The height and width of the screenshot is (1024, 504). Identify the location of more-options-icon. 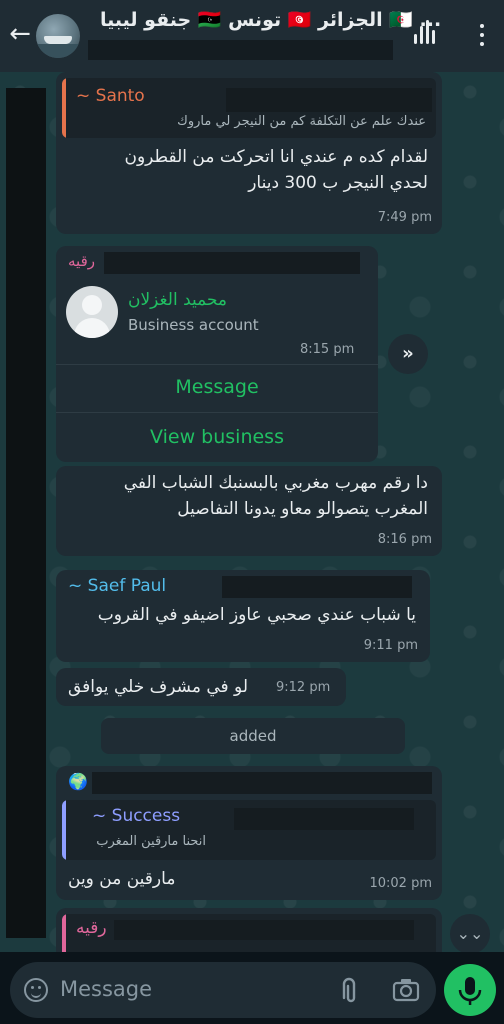
(482, 35).